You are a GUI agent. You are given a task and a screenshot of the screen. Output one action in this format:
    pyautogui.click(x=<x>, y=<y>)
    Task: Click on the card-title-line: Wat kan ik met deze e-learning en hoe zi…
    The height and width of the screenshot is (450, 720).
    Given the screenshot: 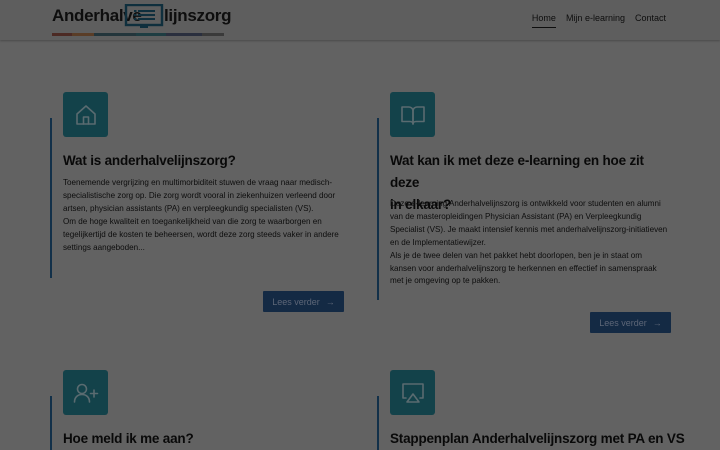 What is the action you would take?
    pyautogui.click(x=517, y=171)
    